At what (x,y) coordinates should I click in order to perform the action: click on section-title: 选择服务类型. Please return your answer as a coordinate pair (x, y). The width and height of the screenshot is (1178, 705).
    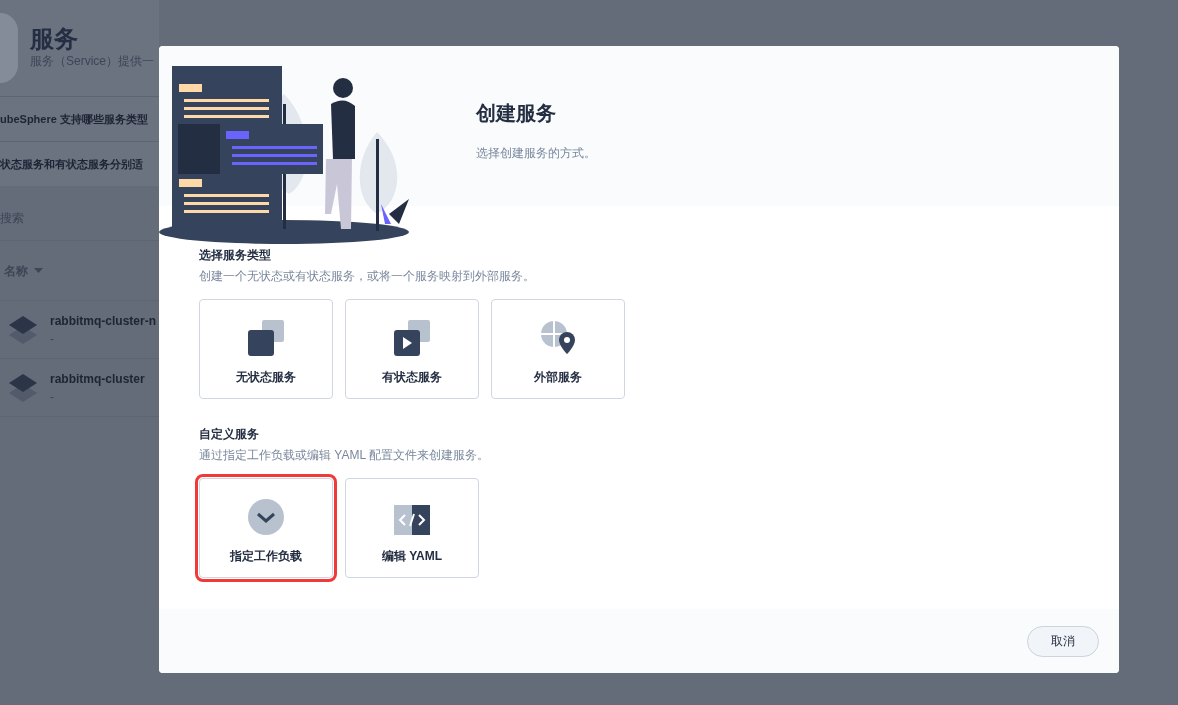
    Looking at the image, I should click on (235, 255).